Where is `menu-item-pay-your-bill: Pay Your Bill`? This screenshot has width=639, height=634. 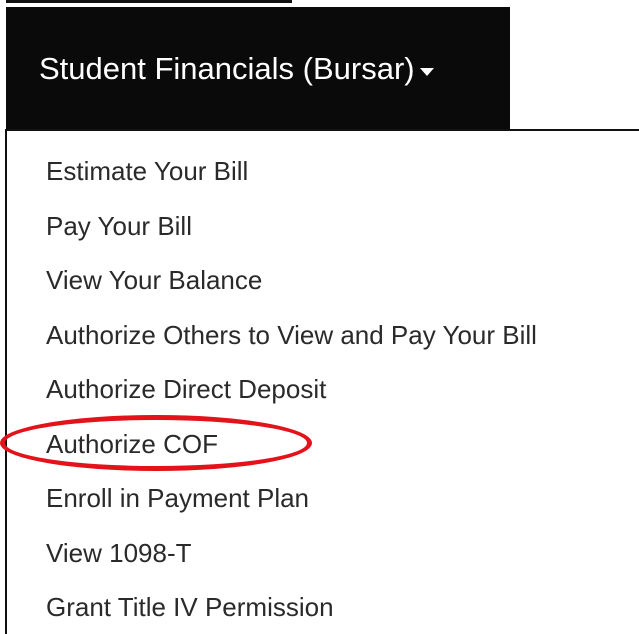
menu-item-pay-your-bill: Pay Your Bill is located at coordinates (119, 226).